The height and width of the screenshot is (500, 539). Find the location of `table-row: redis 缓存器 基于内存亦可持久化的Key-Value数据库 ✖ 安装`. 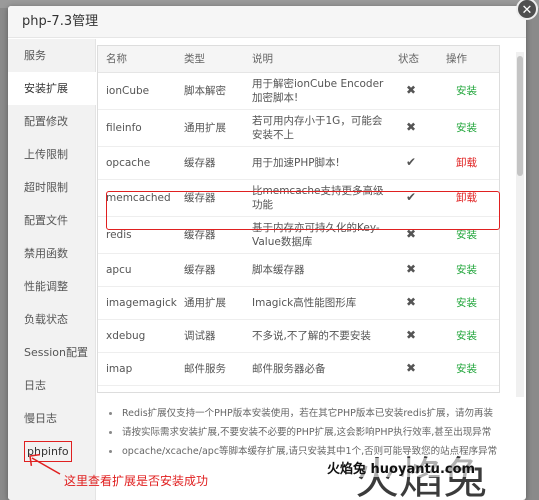

table-row: redis 缓存器 基于内存亦可持久化的Key-Value数据库 ✖ 安装 is located at coordinates (298, 235).